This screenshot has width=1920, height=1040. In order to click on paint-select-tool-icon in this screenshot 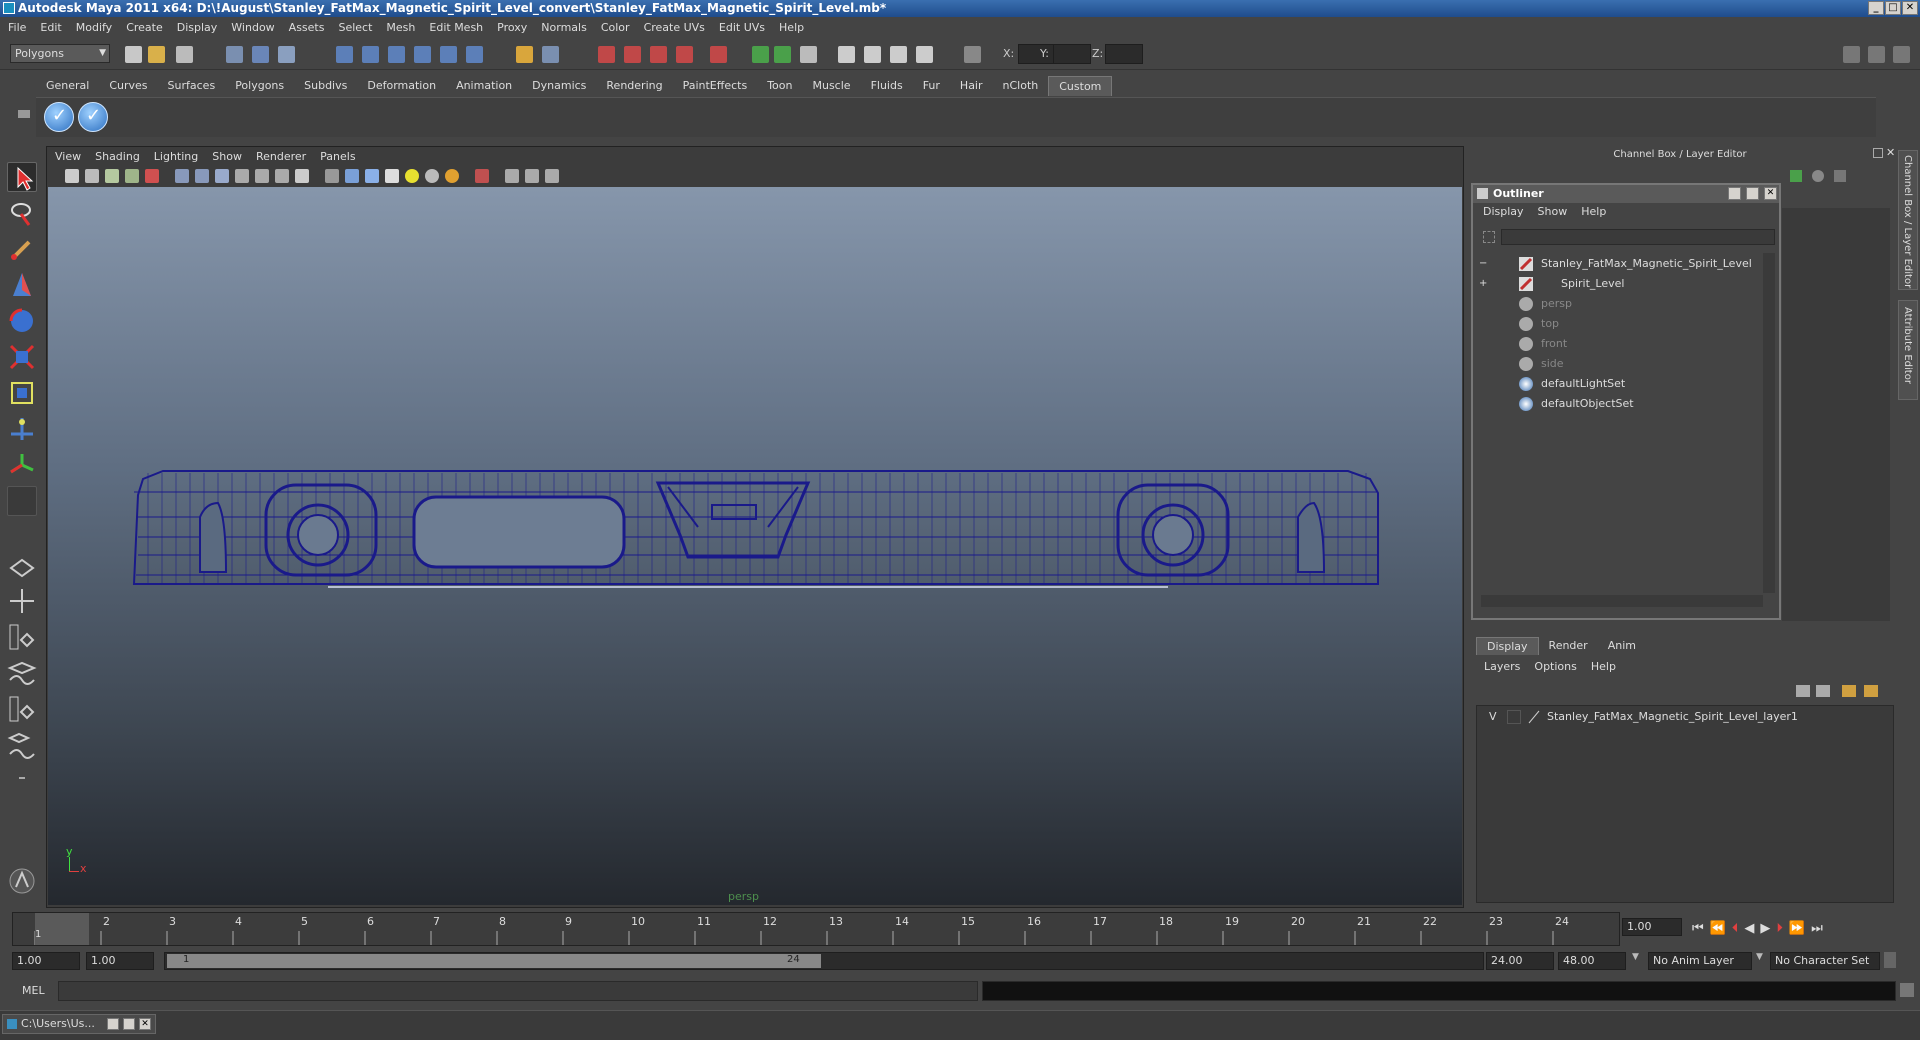, I will do `click(22, 249)`.